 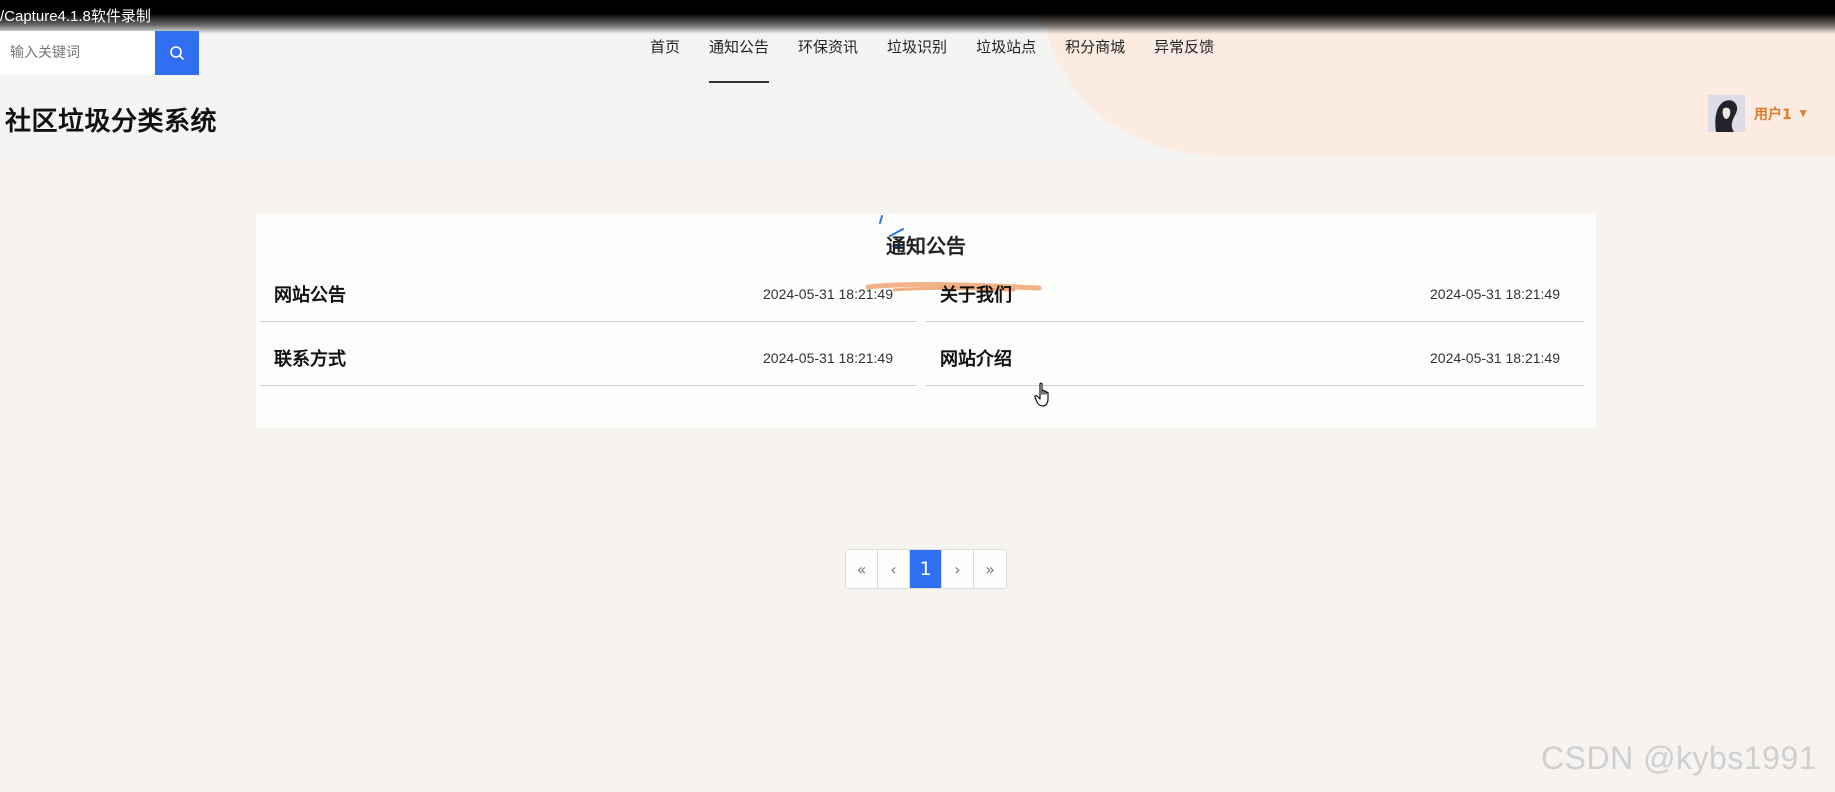 What do you see at coordinates (77, 53) in the screenshot?
I see `search-input` at bounding box center [77, 53].